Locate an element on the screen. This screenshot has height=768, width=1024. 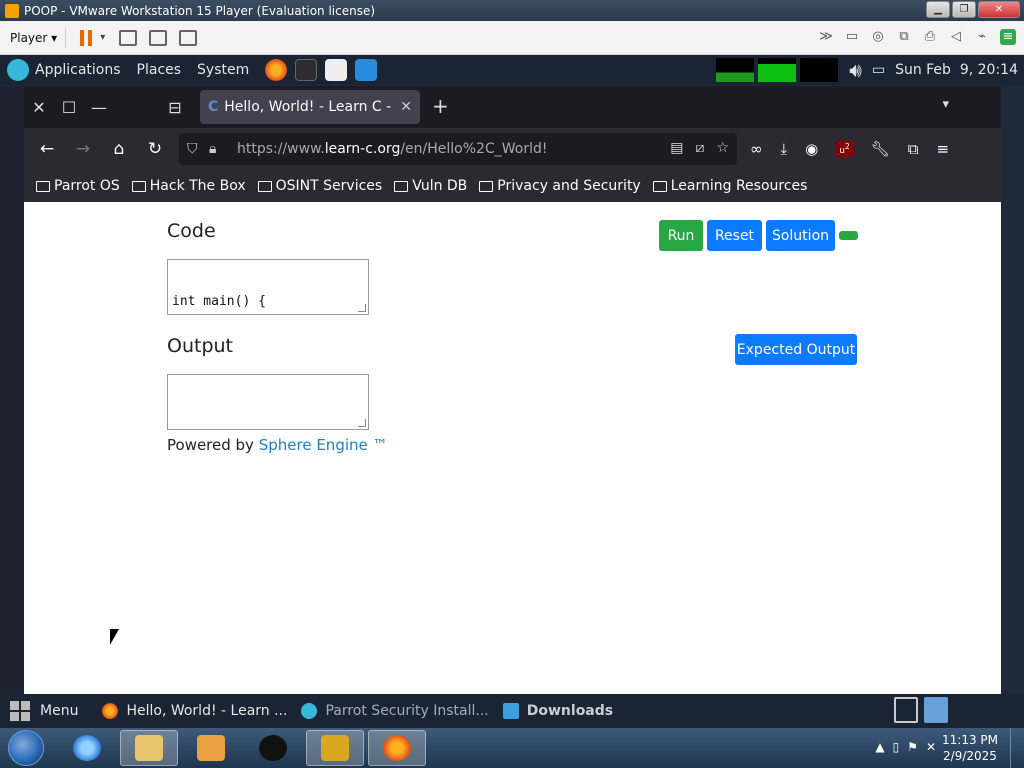
lock-icon: 🔒︎ is located at coordinates (220, 149).